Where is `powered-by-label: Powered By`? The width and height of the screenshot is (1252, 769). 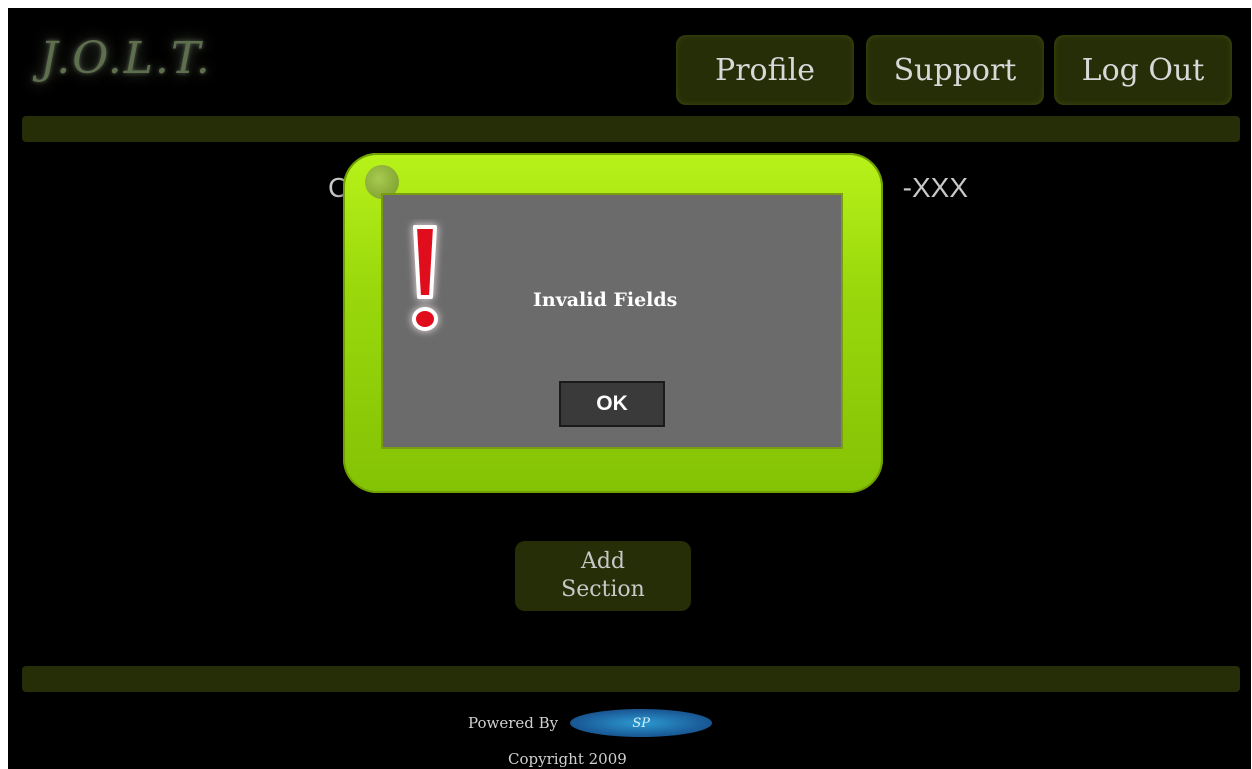 powered-by-label: Powered By is located at coordinates (513, 723).